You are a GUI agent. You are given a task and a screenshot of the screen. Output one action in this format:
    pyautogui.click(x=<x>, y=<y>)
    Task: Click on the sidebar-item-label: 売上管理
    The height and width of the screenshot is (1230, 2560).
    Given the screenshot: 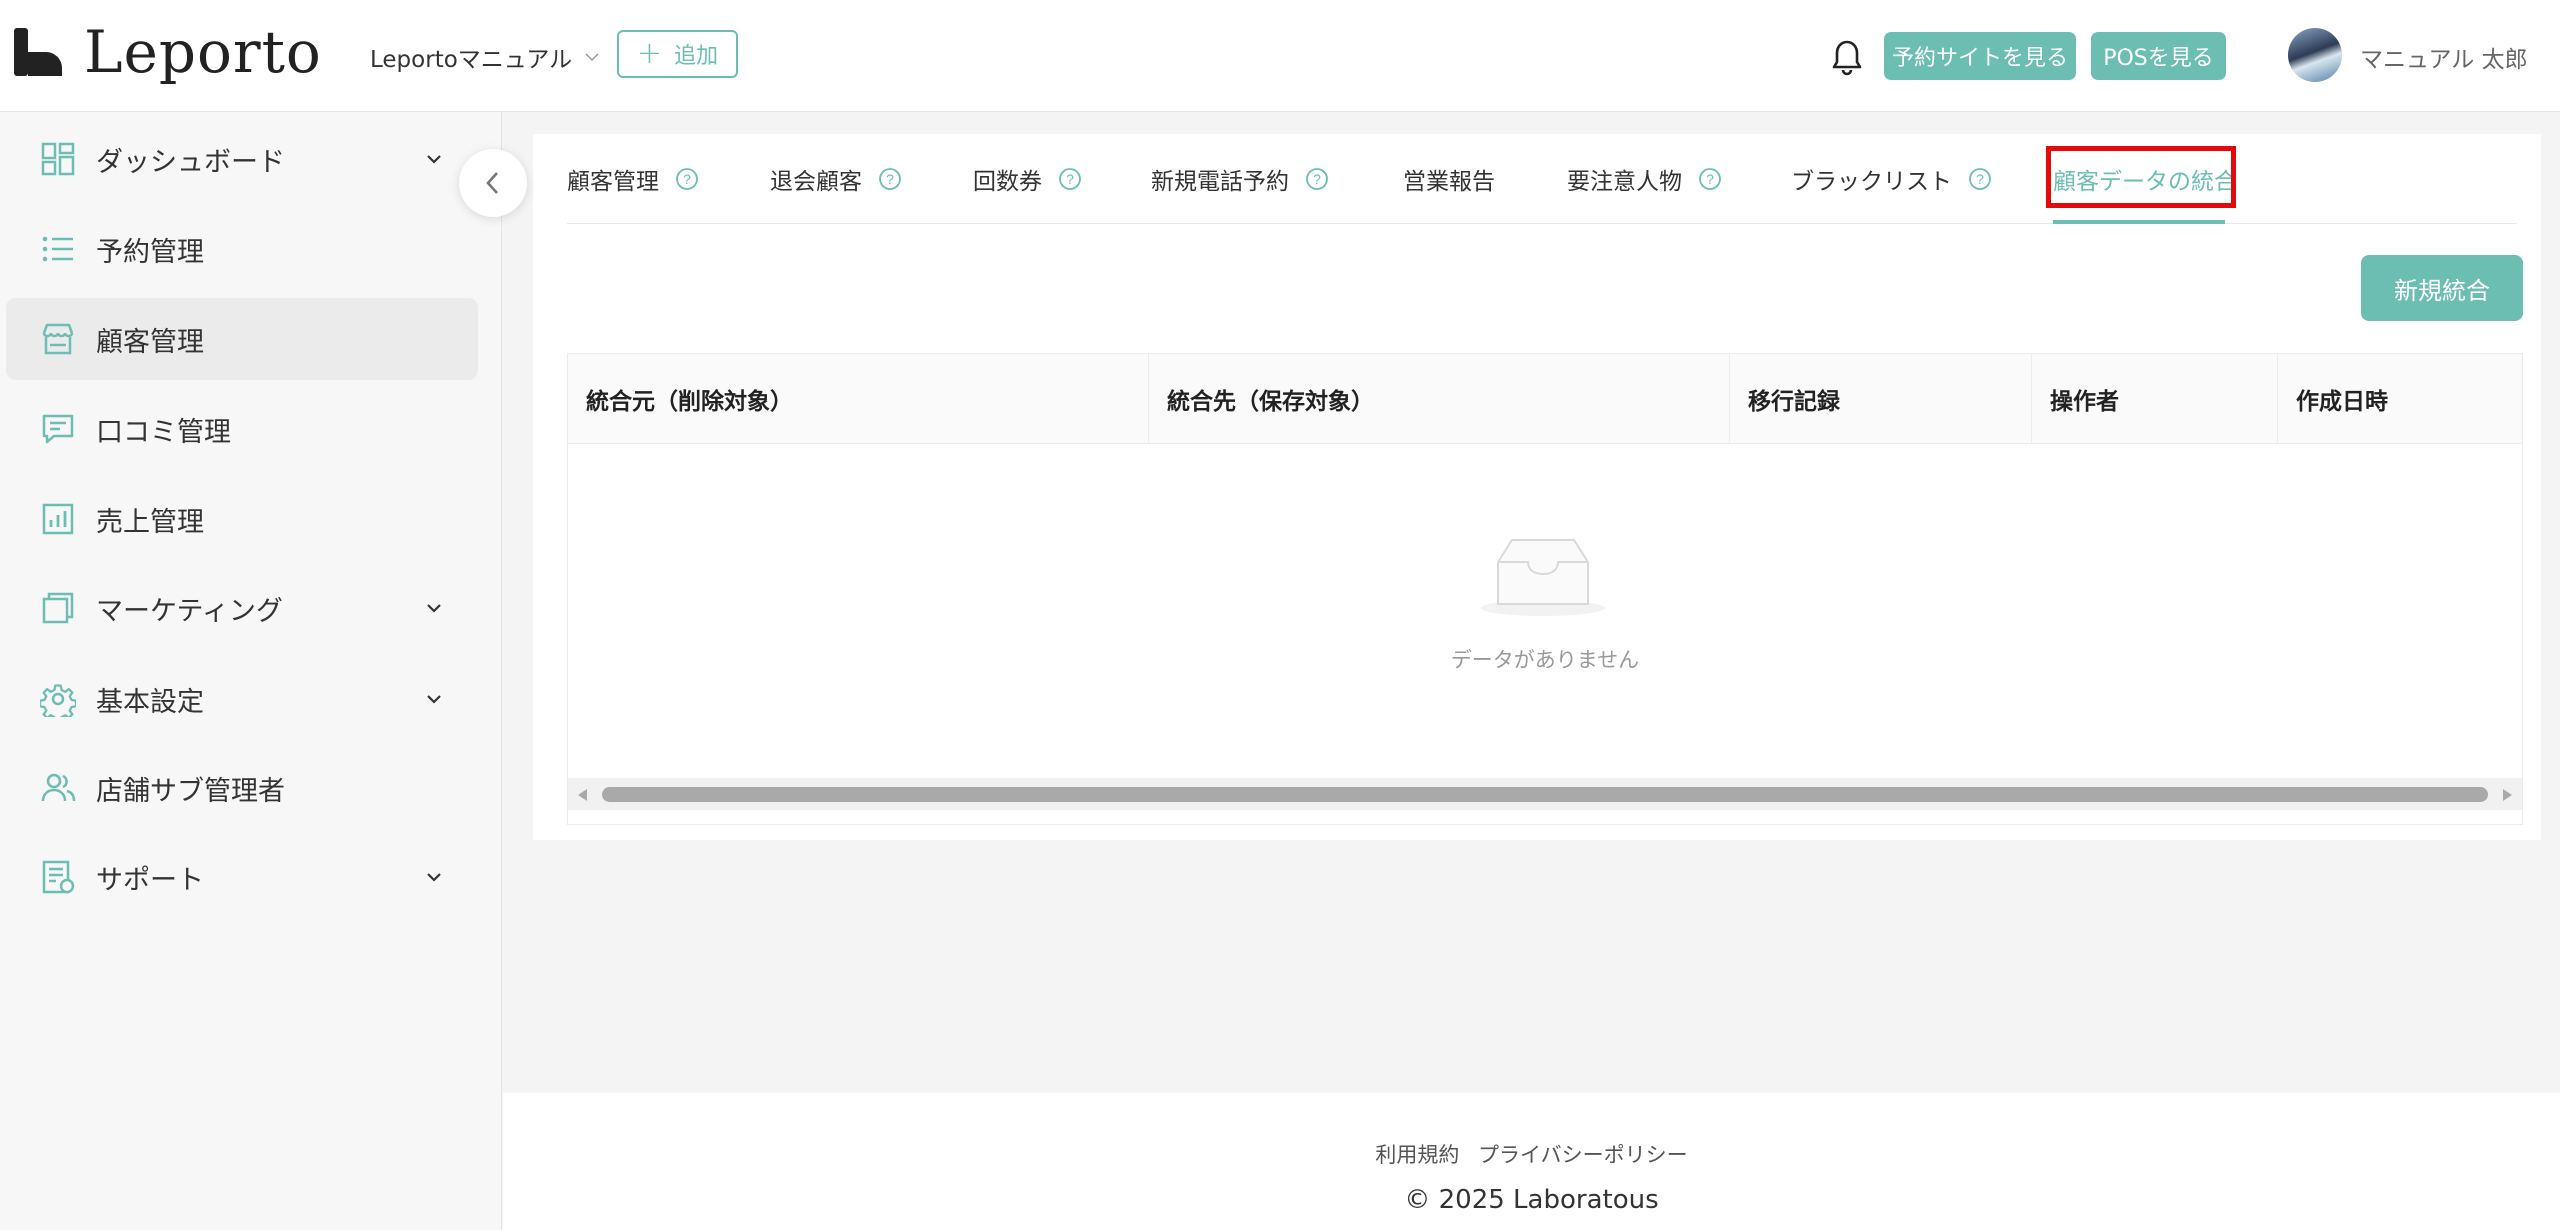 What is the action you would take?
    pyautogui.click(x=150, y=522)
    